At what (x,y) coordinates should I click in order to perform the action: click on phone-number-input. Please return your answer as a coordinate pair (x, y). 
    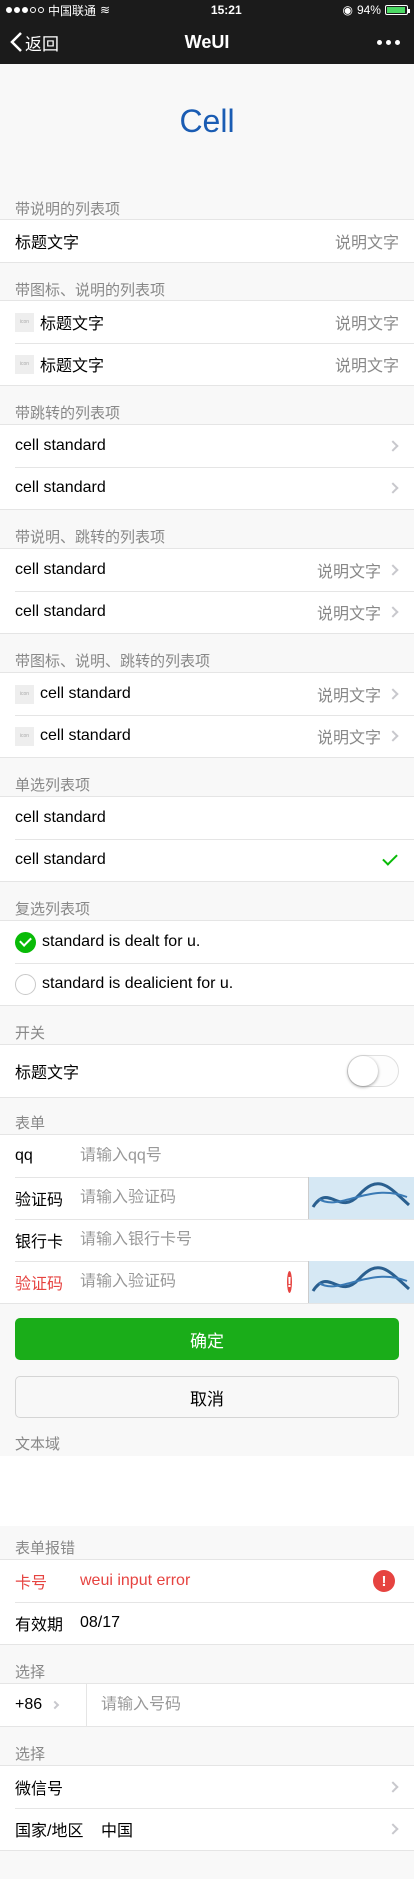
    Looking at the image, I should click on (250, 1705).